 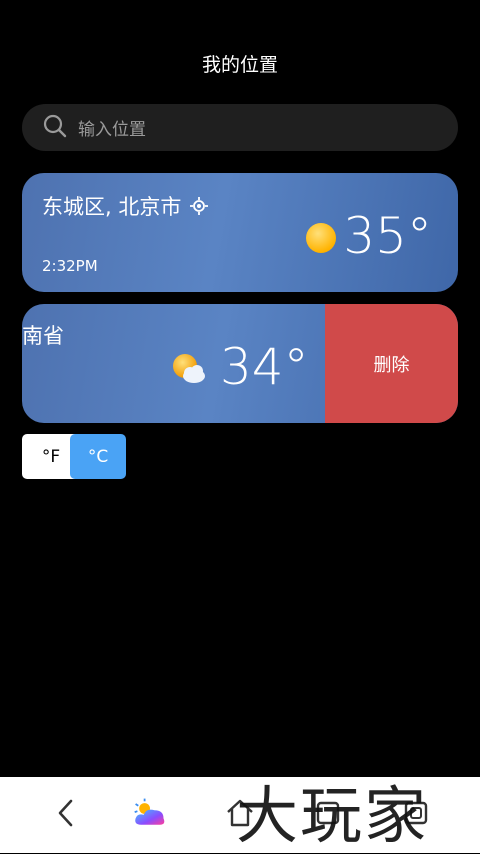 What do you see at coordinates (199, 206) in the screenshot?
I see `current-location-icon` at bounding box center [199, 206].